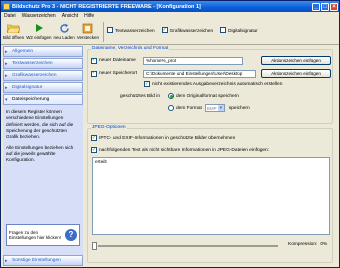 The image size is (340, 268). I want to click on sidebar-item-label: Digitalsignatur, so click(27, 87).